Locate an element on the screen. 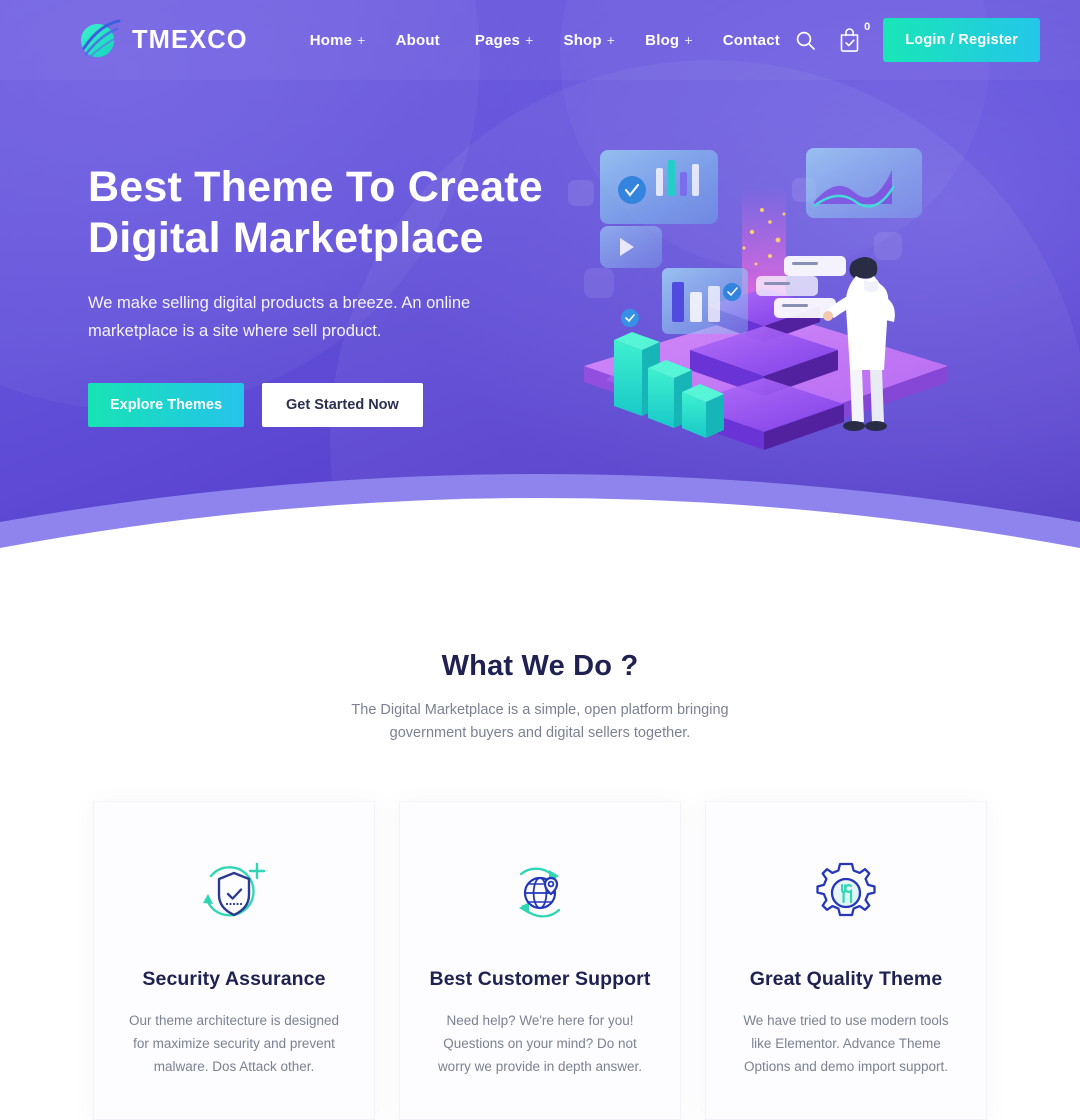 This screenshot has width=1080, height=1120. shopping-bag-check-icon is located at coordinates (849, 39).